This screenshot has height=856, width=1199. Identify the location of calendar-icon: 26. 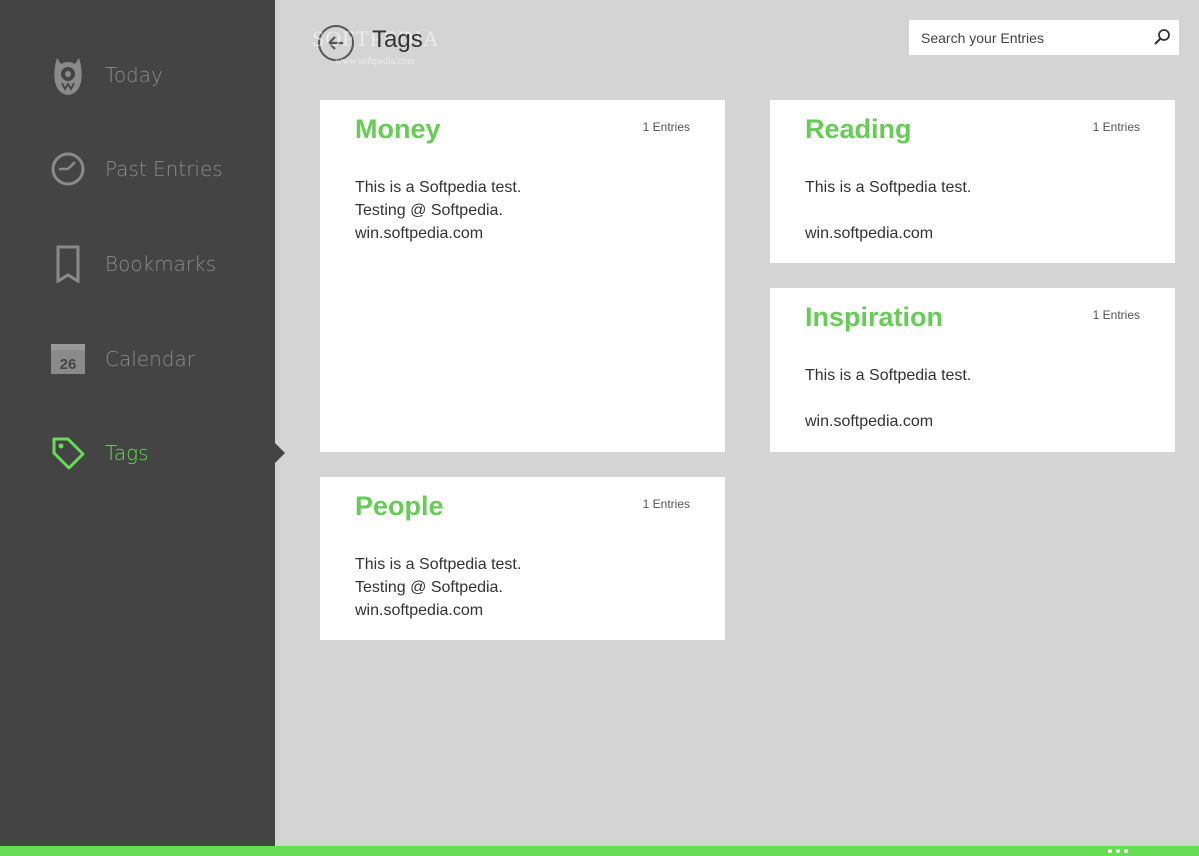
(68, 359).